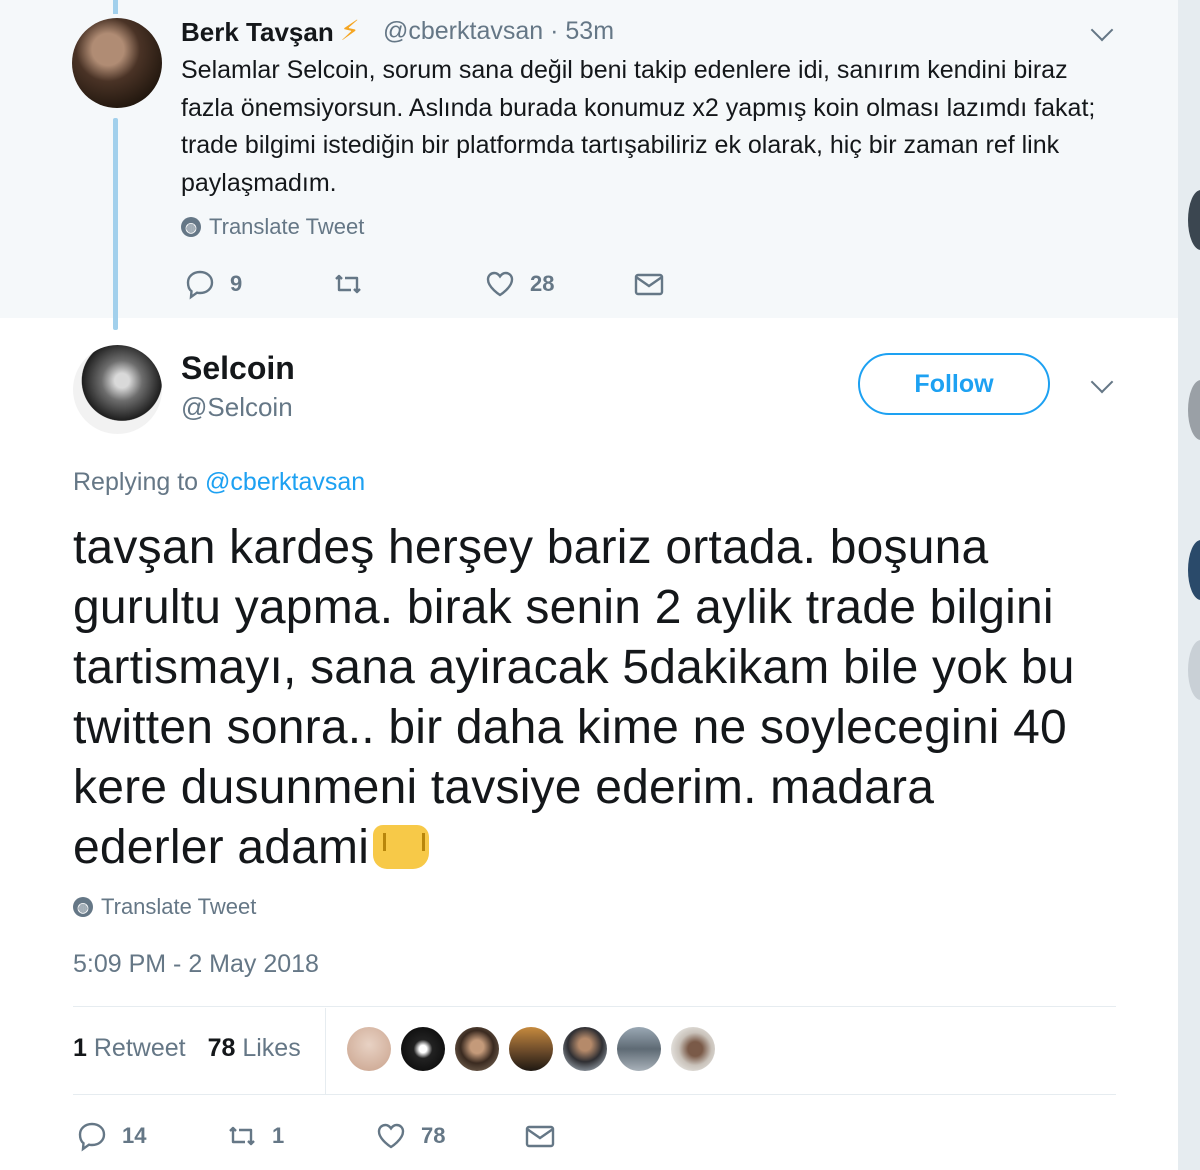 Image resolution: width=1200 pixels, height=1170 pixels. I want to click on retweet-count: 1, so click(278, 1135).